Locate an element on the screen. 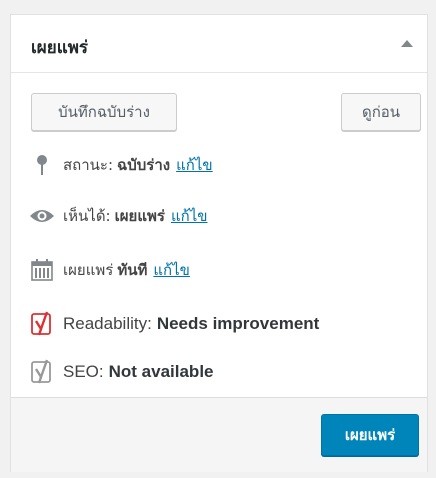  edit-publish-time-link: แก้ไข is located at coordinates (171, 270).